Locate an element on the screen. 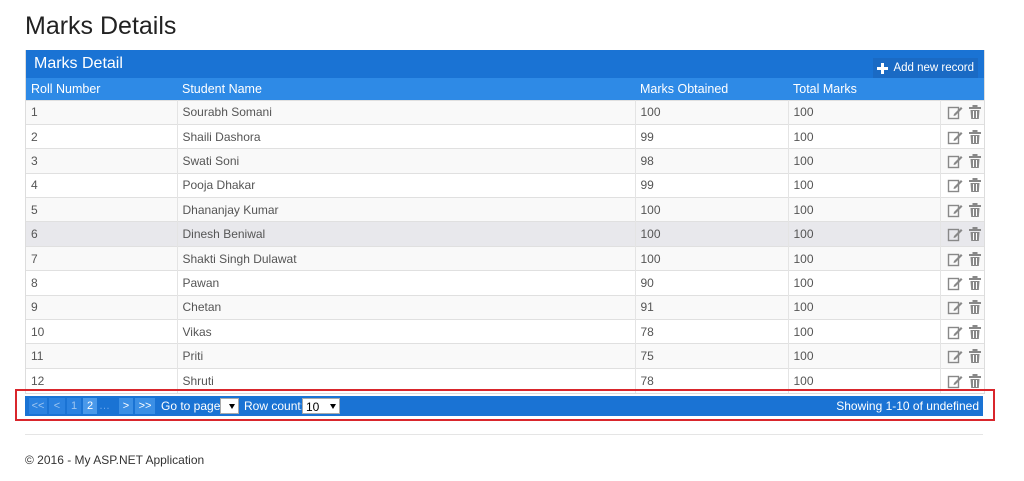  column-header-student-name: Student Name is located at coordinates (406, 89).